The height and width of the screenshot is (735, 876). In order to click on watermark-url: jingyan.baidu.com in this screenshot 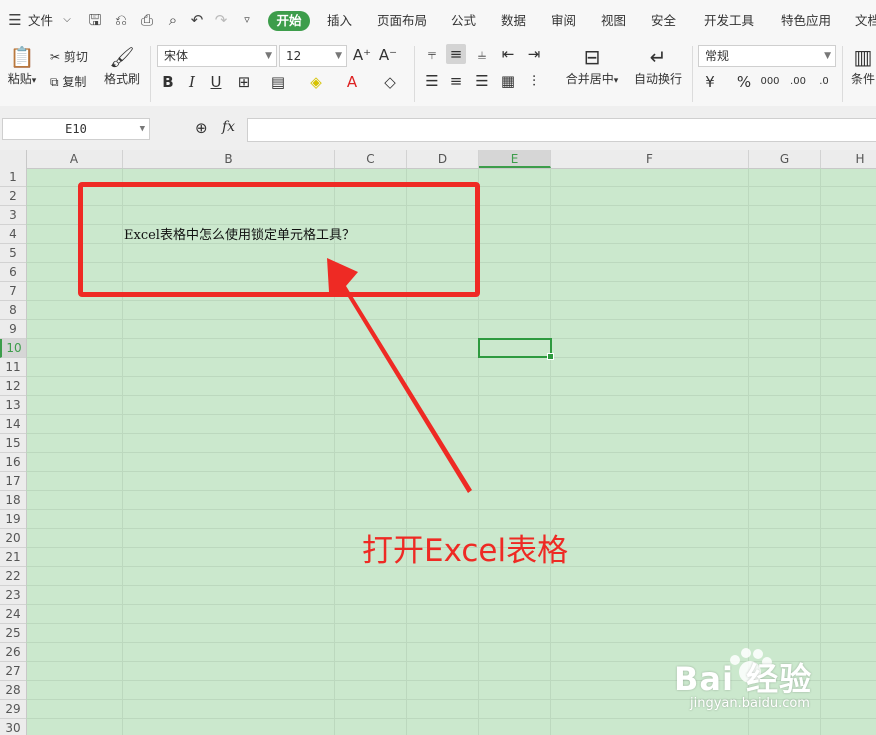, I will do `click(750, 703)`.